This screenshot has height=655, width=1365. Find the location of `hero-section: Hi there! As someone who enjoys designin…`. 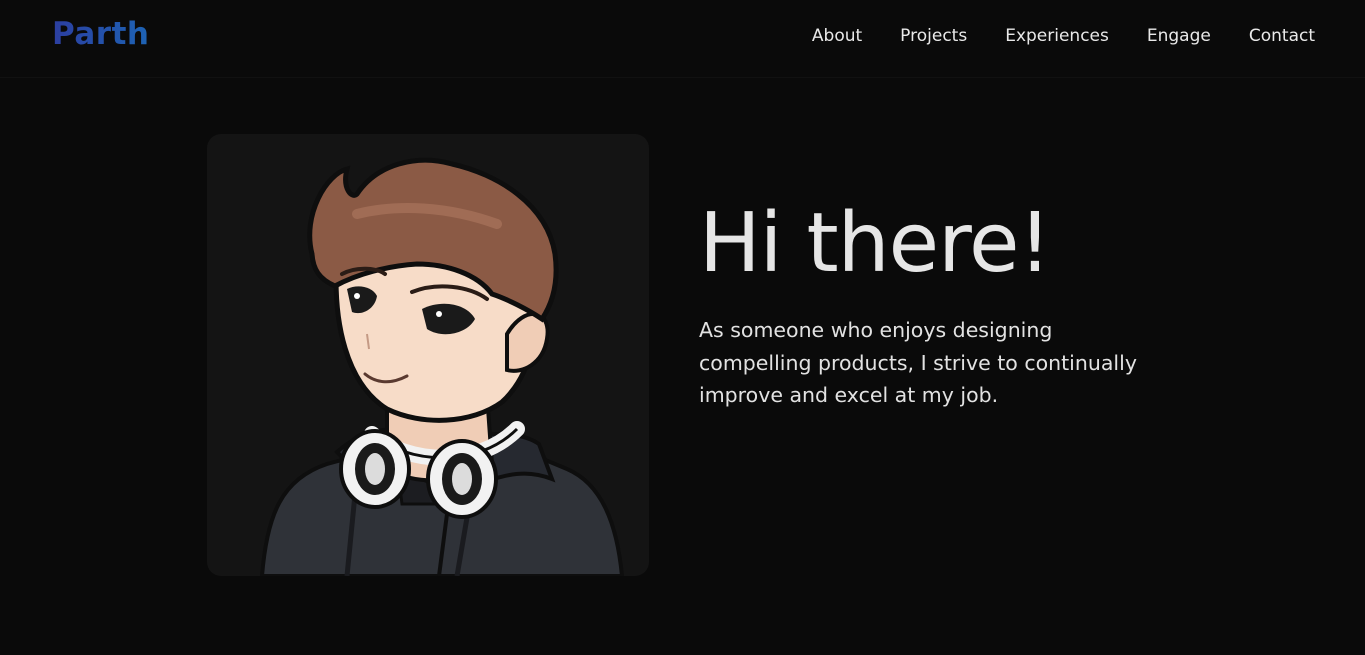

hero-section: Hi there! As someone who enjoys designin… is located at coordinates (934, 304).